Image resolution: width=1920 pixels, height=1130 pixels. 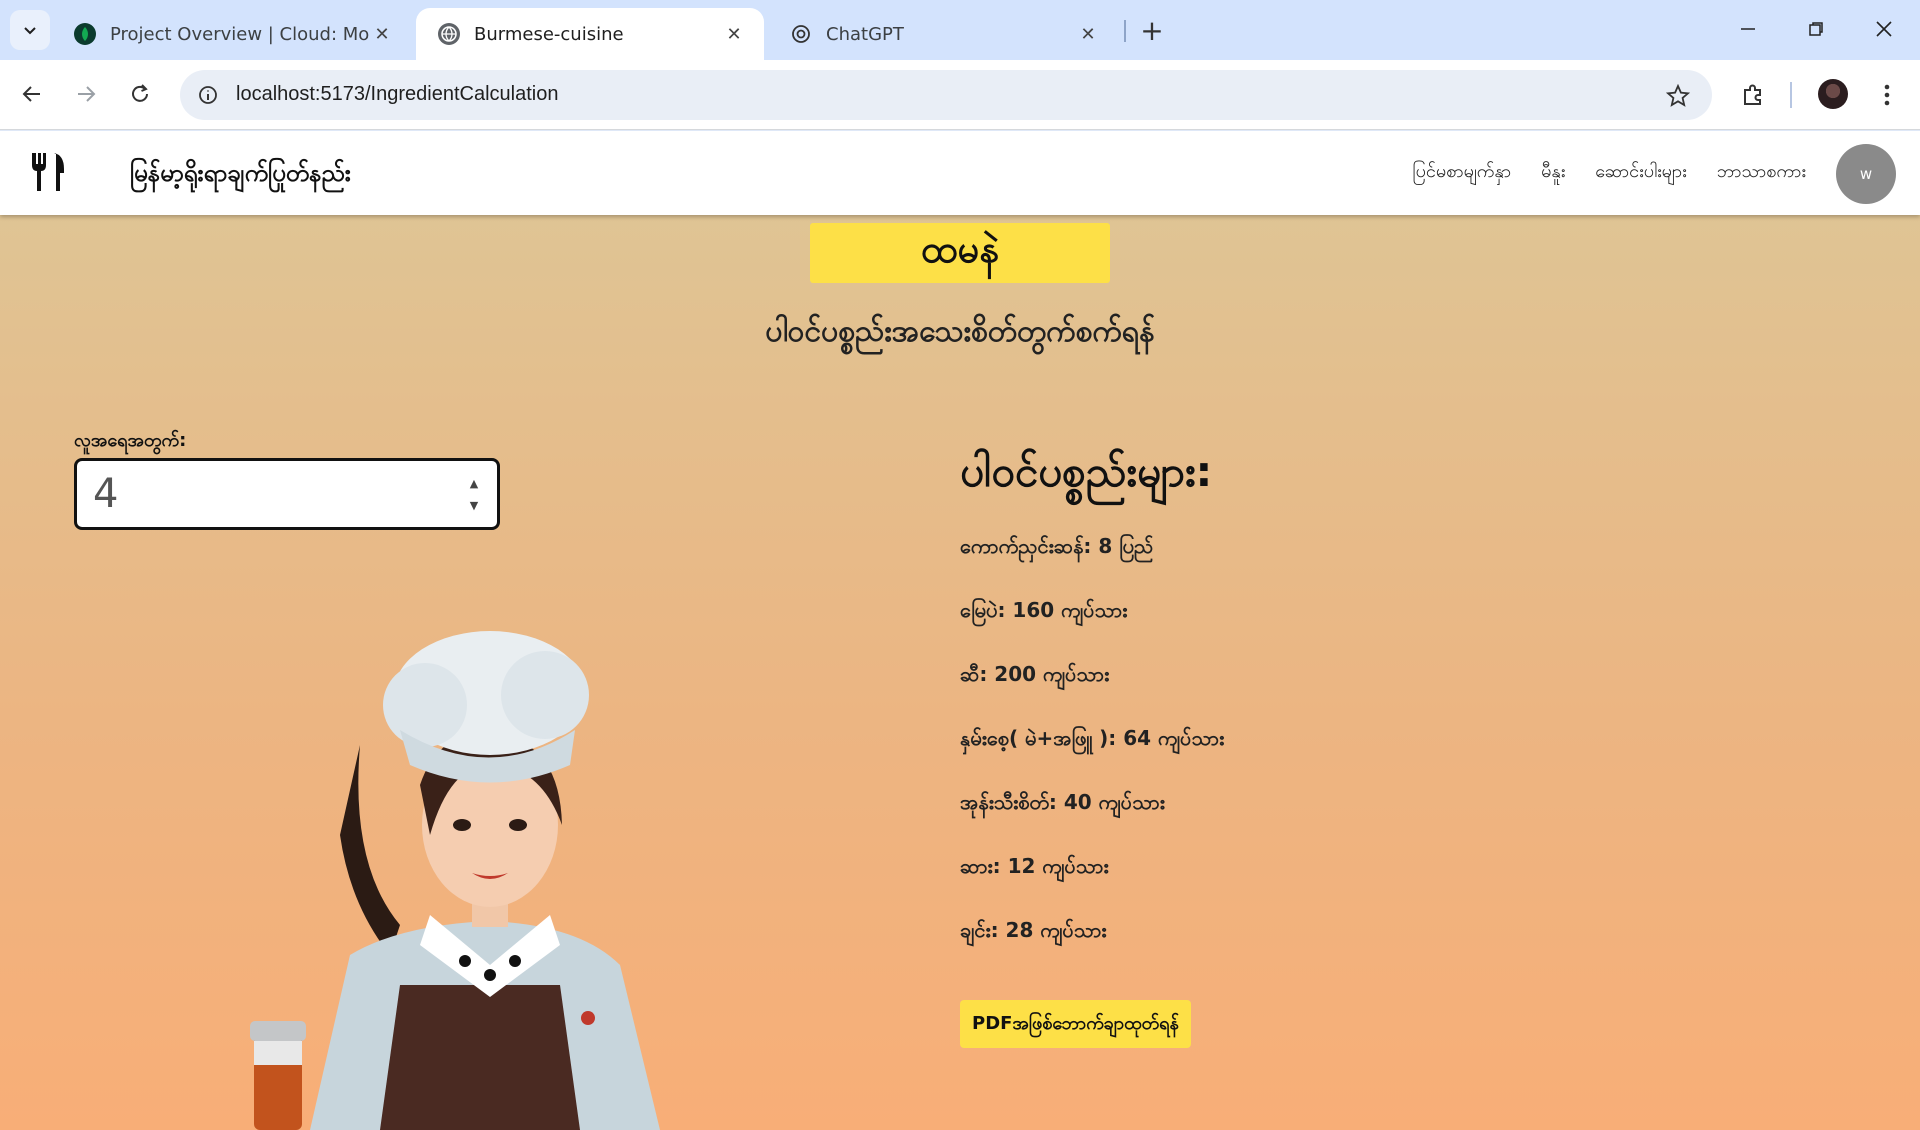 I want to click on ingredient-item: ကောက်ညှင်းဆန်: 8 ပြည်, so click(x=1057, y=546).